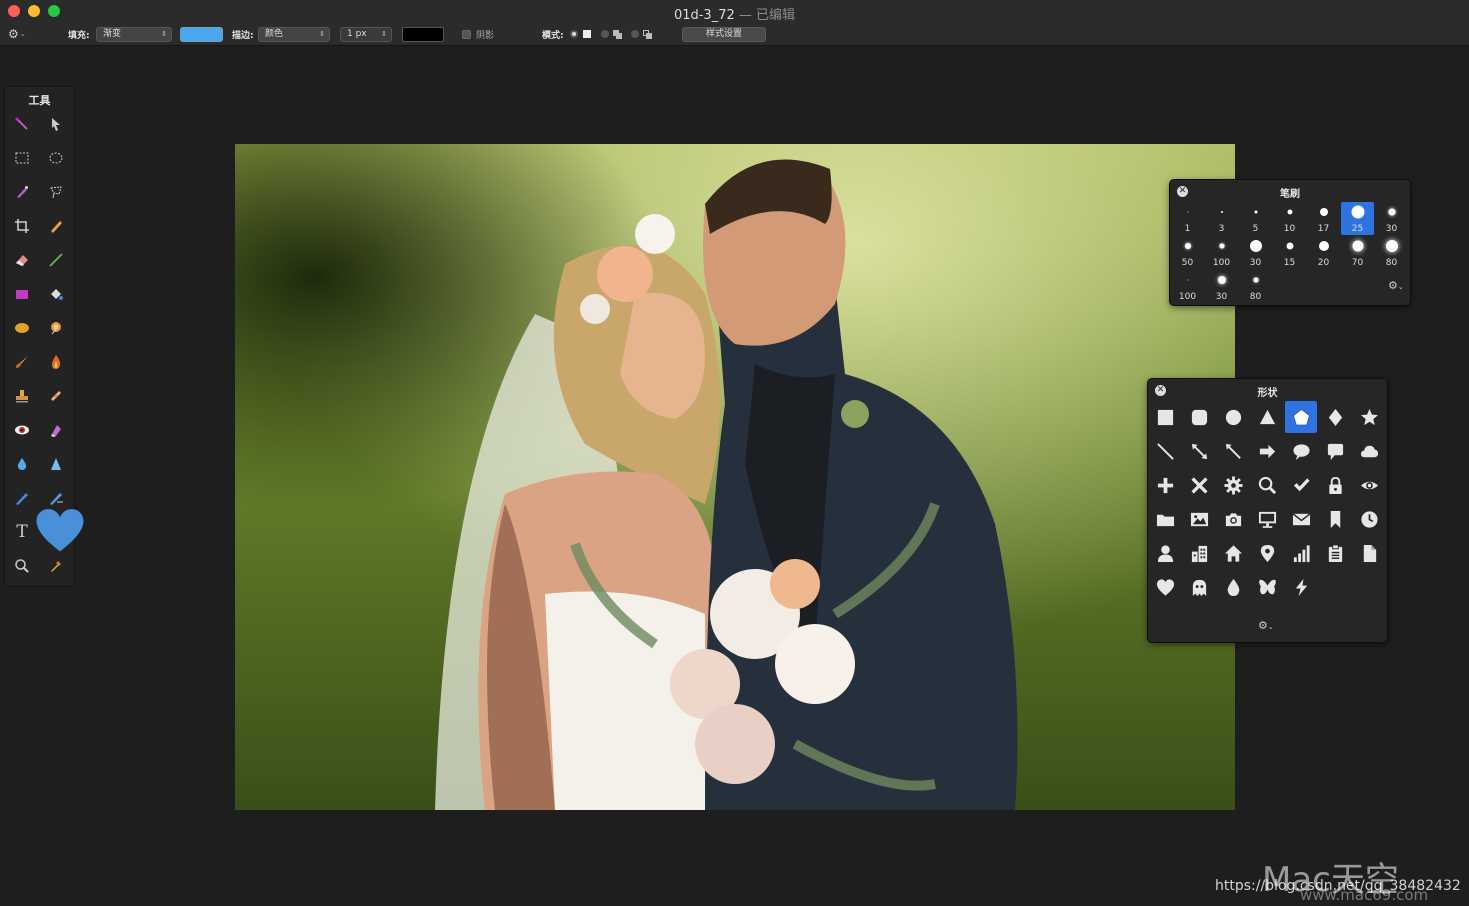 The image size is (1469, 906). What do you see at coordinates (1323, 218) in the screenshot?
I see `brush-preset: 17` at bounding box center [1323, 218].